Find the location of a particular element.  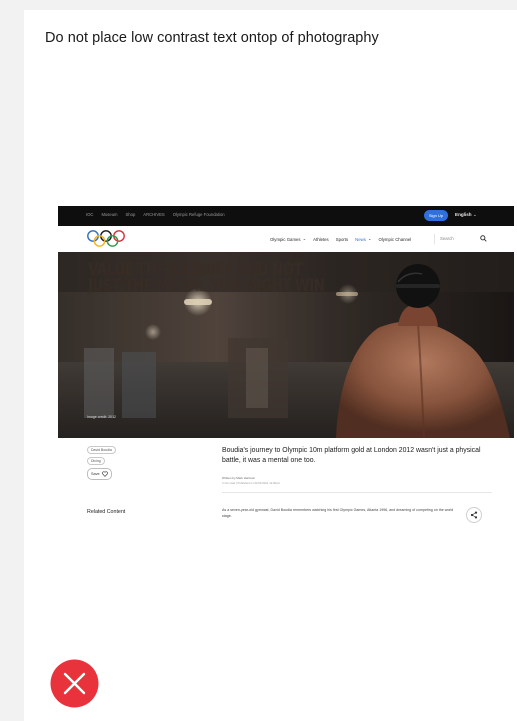

nav-item-olympic-channel: Olympic Channel is located at coordinates (394, 239).